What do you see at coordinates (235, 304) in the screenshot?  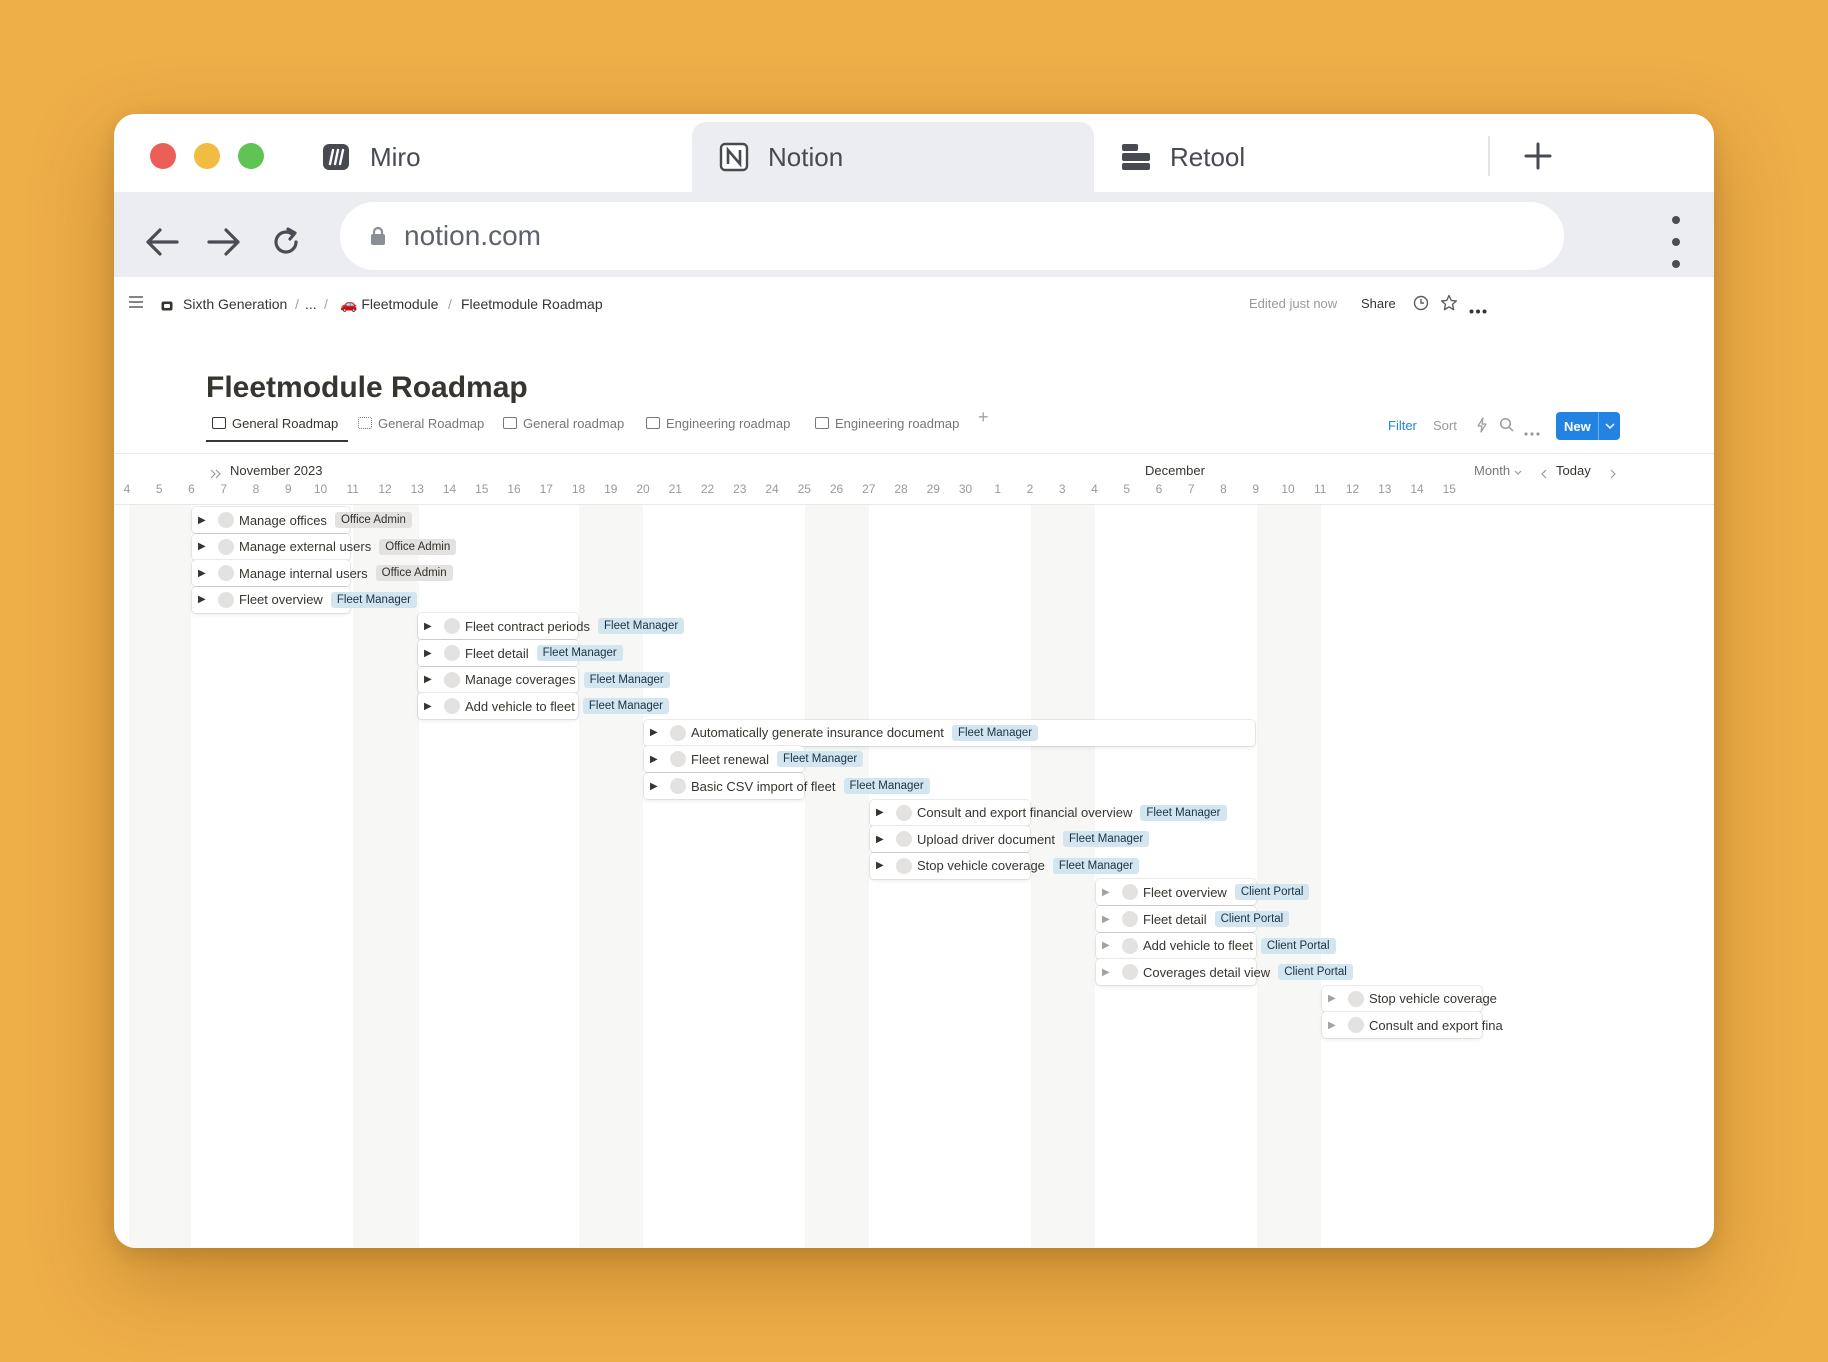 I see `breadcrumb-workspace: Sixth Generation` at bounding box center [235, 304].